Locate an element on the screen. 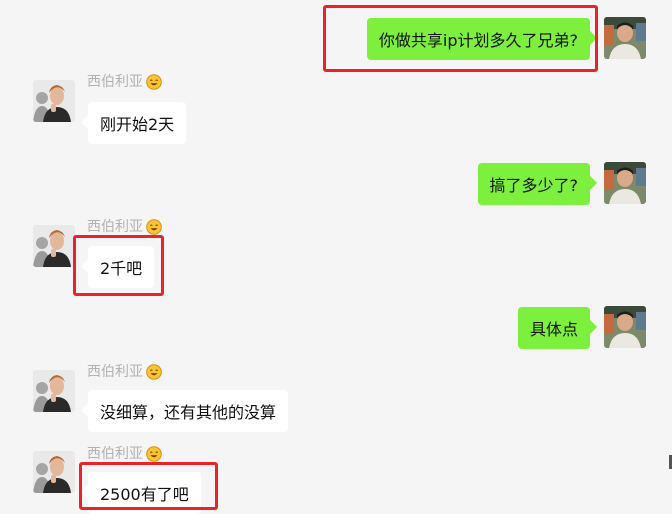 The width and height of the screenshot is (672, 514). message-text: 具体点 is located at coordinates (553, 329).